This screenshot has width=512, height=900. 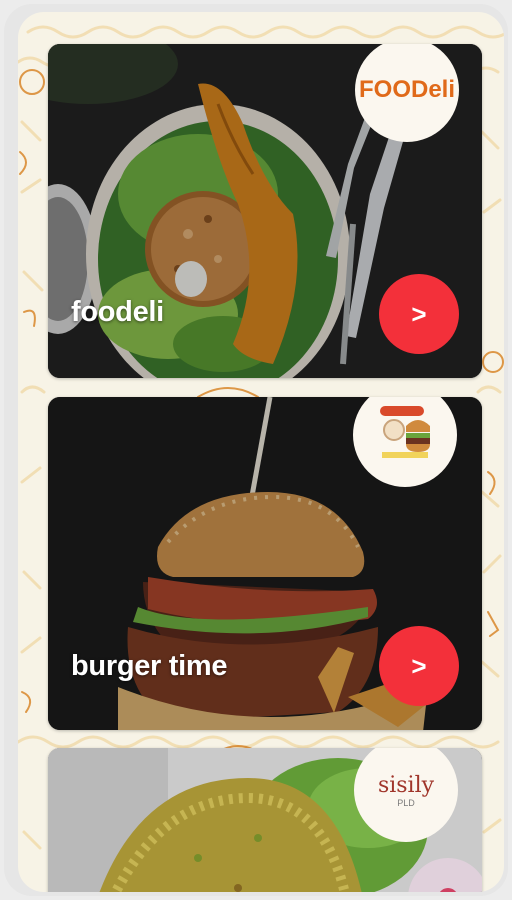 What do you see at coordinates (149, 666) in the screenshot?
I see `restaurant-name: burger time` at bounding box center [149, 666].